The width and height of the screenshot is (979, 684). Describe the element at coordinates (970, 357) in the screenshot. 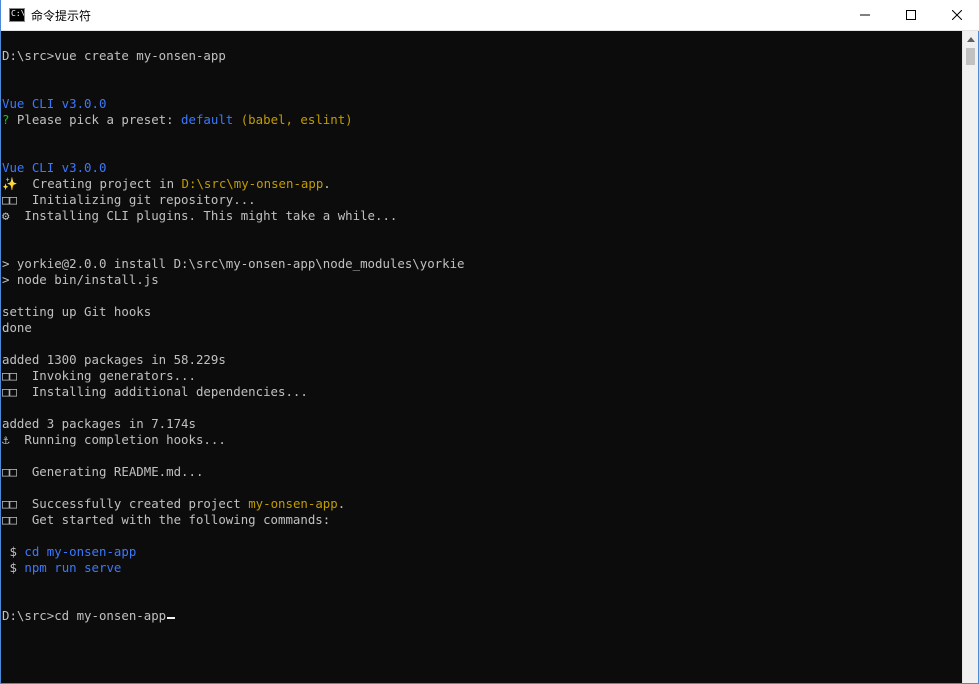

I see `vertical-scrollbar` at that location.